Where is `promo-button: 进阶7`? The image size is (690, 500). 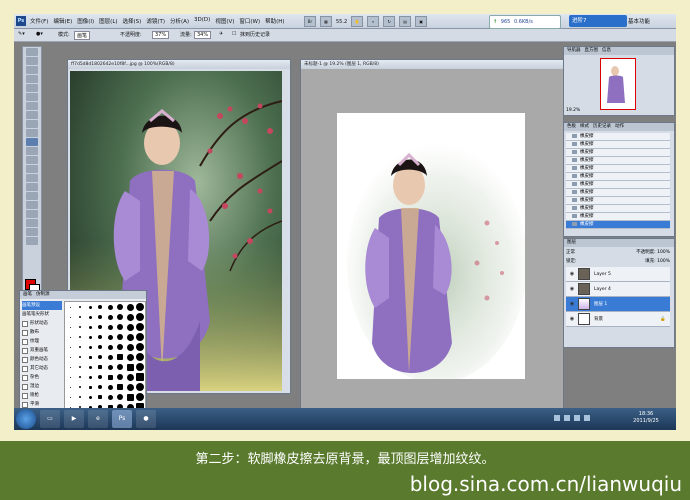 promo-button: 进阶7 is located at coordinates (598, 21).